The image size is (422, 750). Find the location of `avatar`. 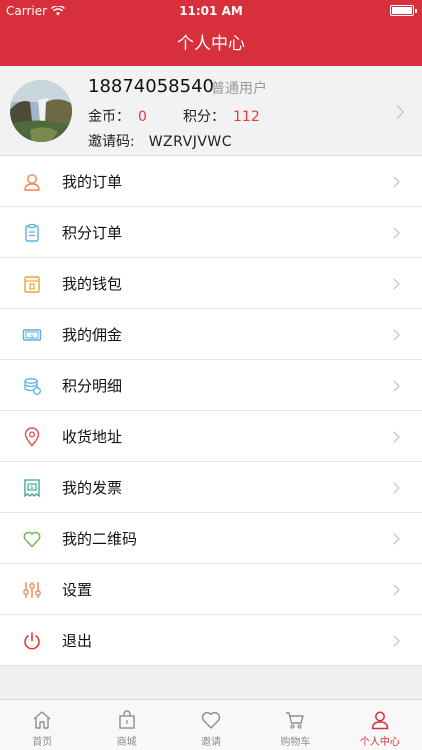

avatar is located at coordinates (41, 111).